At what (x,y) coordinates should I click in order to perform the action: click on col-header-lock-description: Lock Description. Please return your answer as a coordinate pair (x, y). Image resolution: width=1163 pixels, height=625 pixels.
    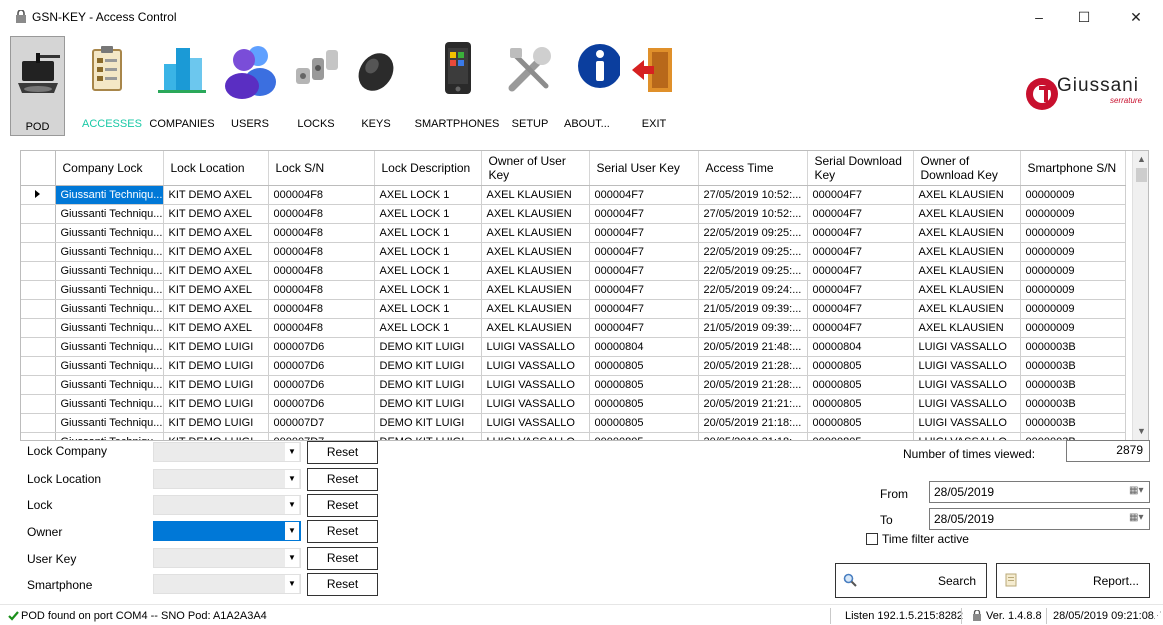
    Looking at the image, I should click on (428, 168).